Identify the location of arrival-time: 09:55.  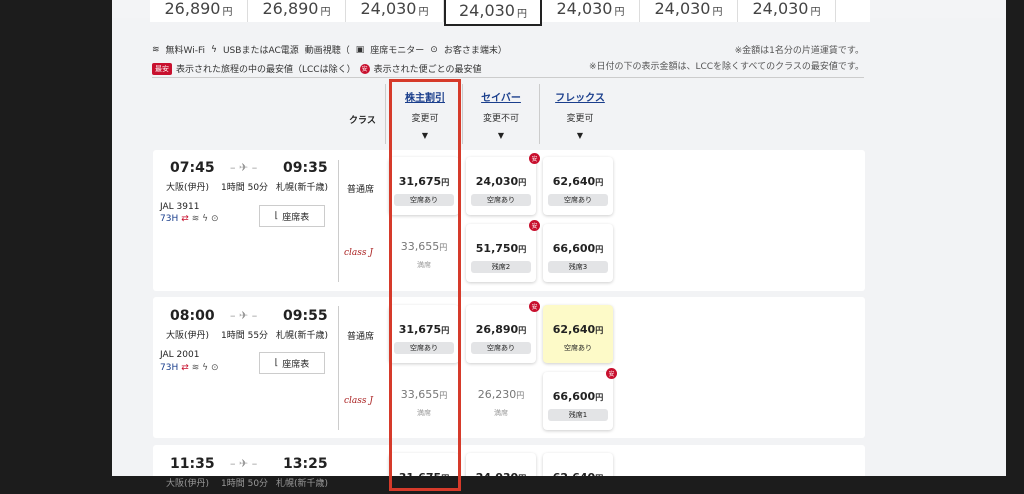
(305, 316).